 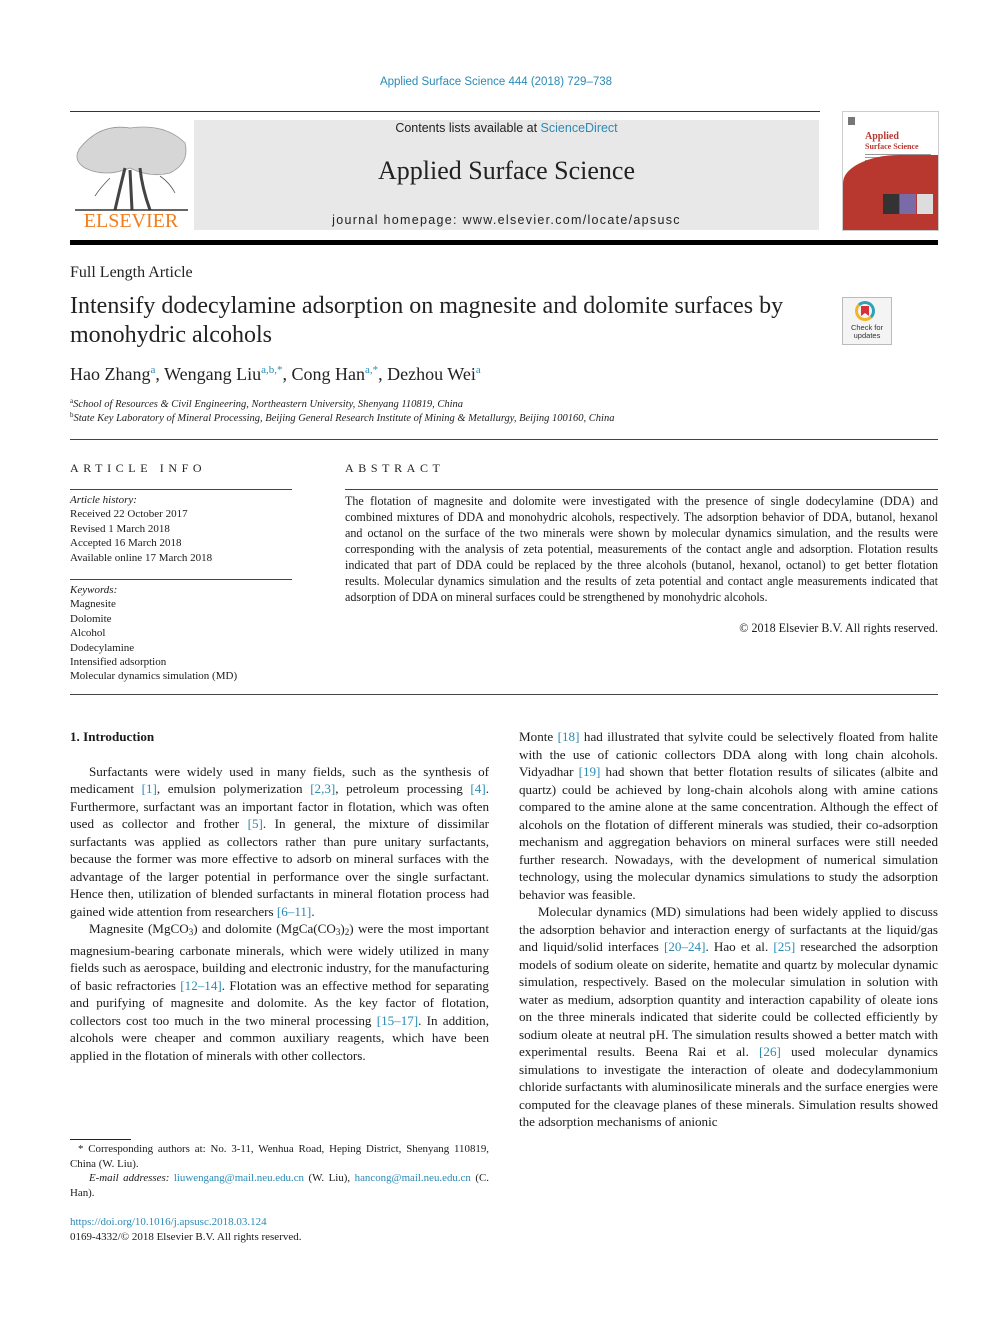 What do you see at coordinates (908, 204) in the screenshot?
I see `cover-images` at bounding box center [908, 204].